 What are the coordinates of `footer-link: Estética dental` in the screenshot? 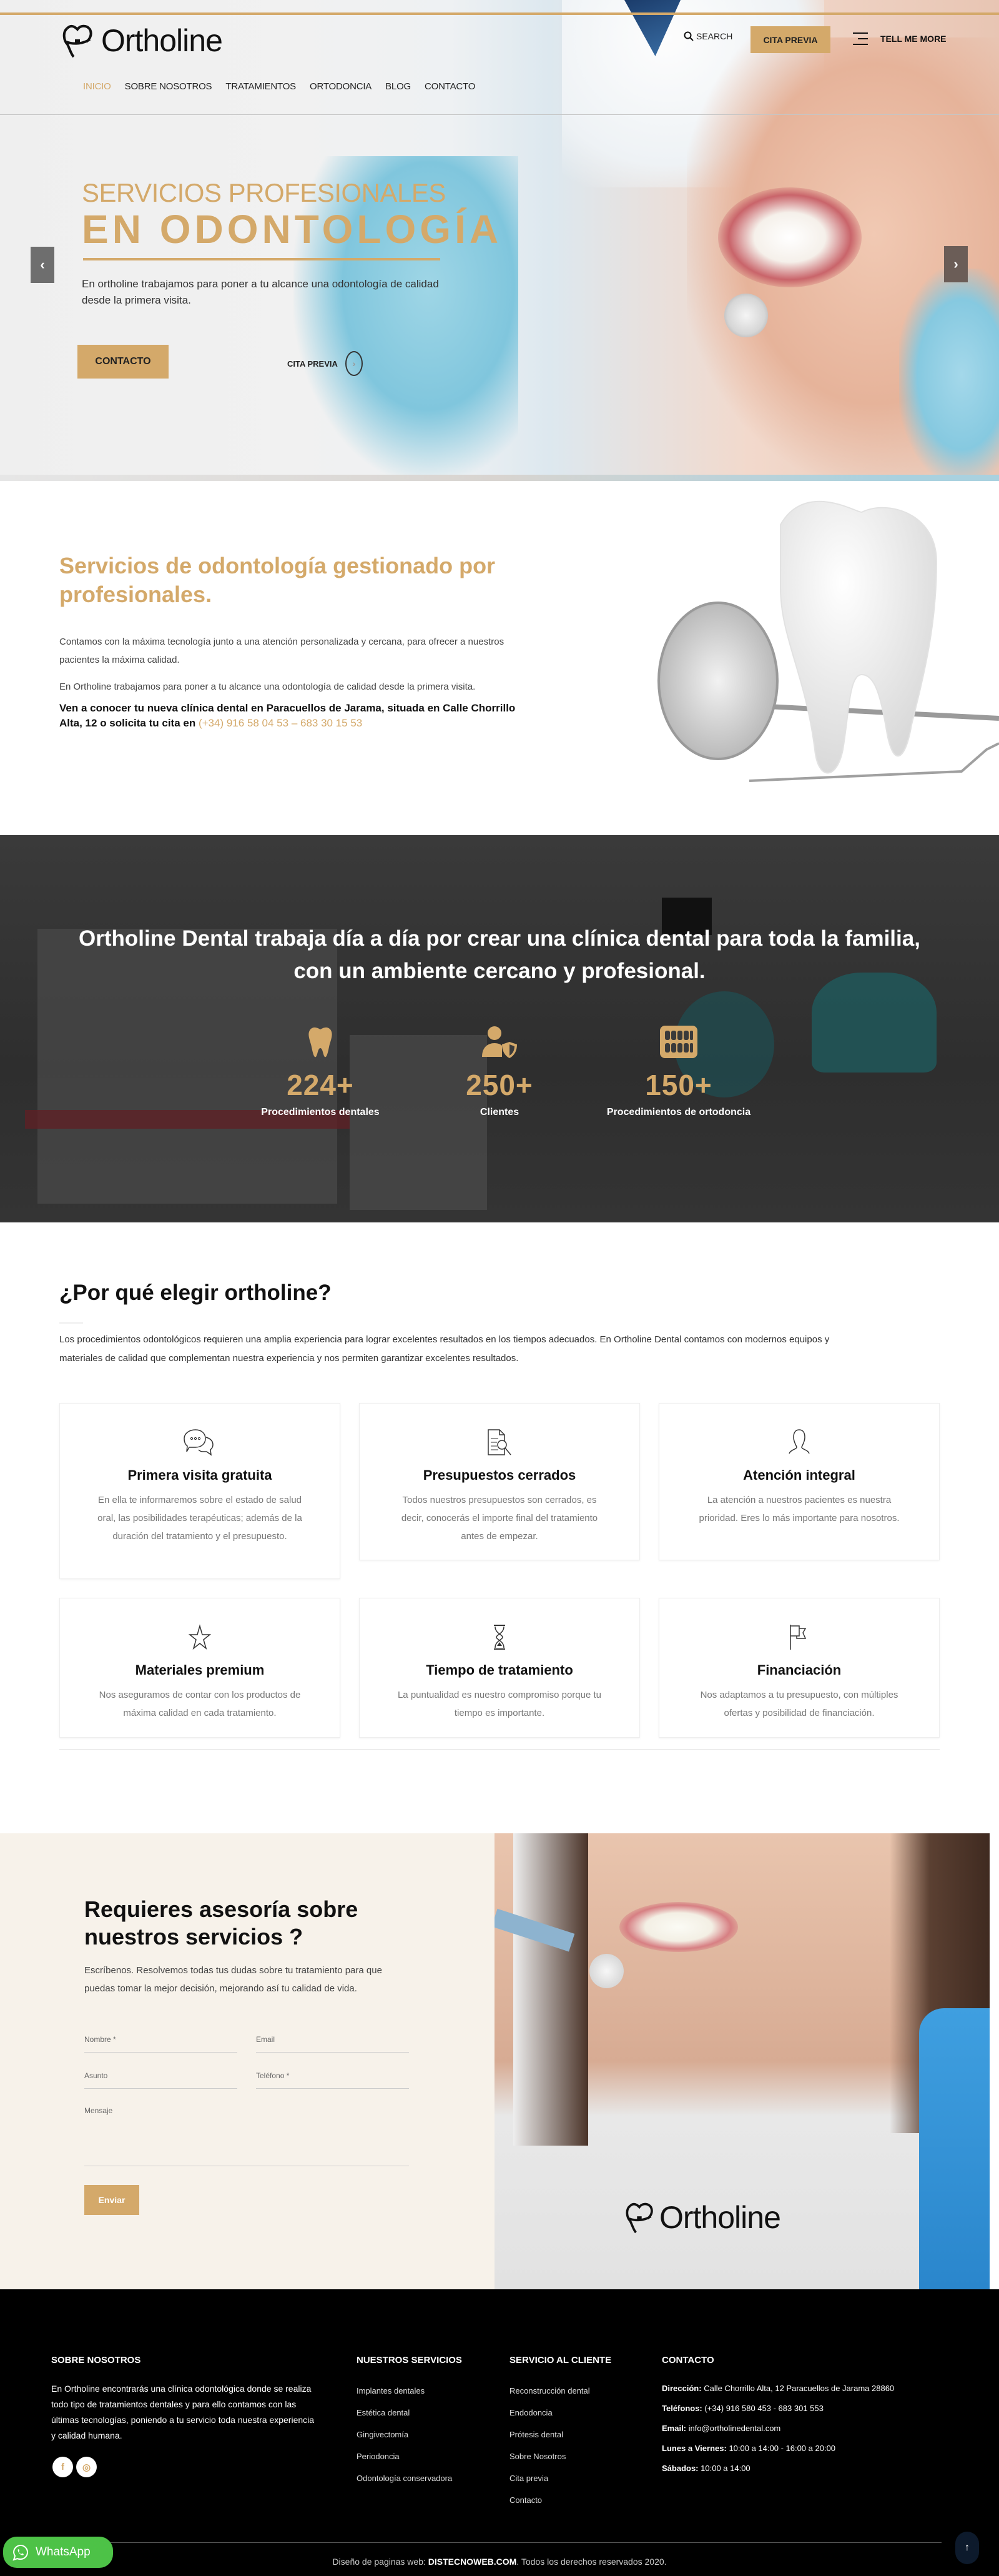 It's located at (405, 2413).